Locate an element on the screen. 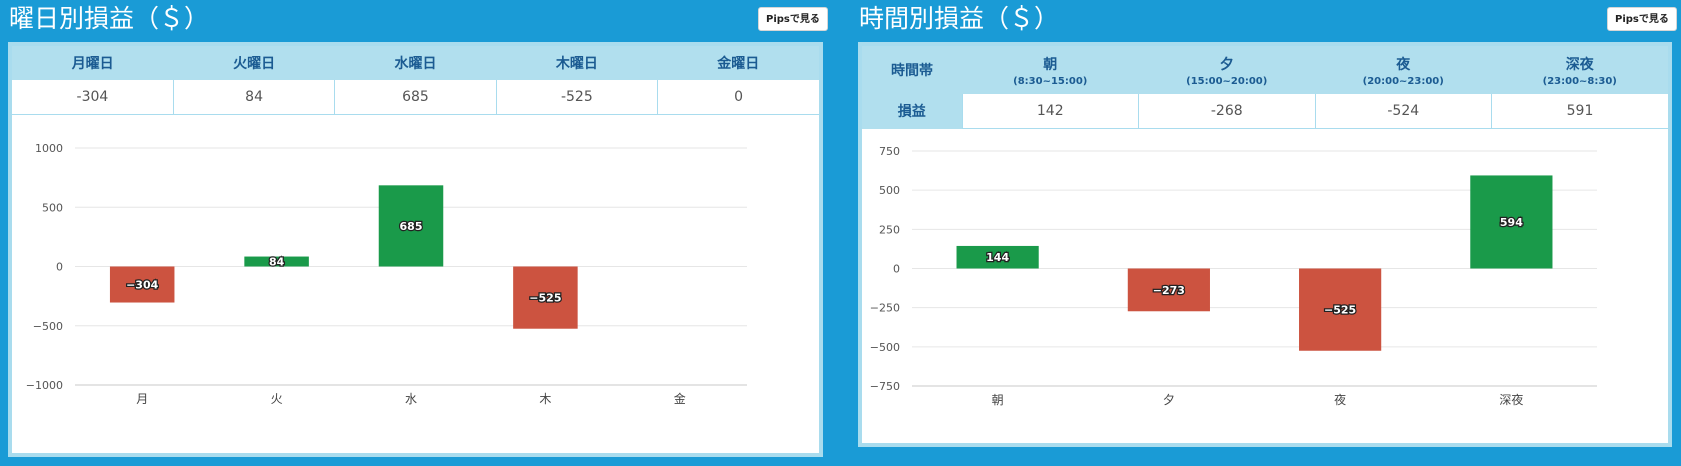 The height and width of the screenshot is (466, 1681). timeslot-header-label: 夜 is located at coordinates (1403, 64).